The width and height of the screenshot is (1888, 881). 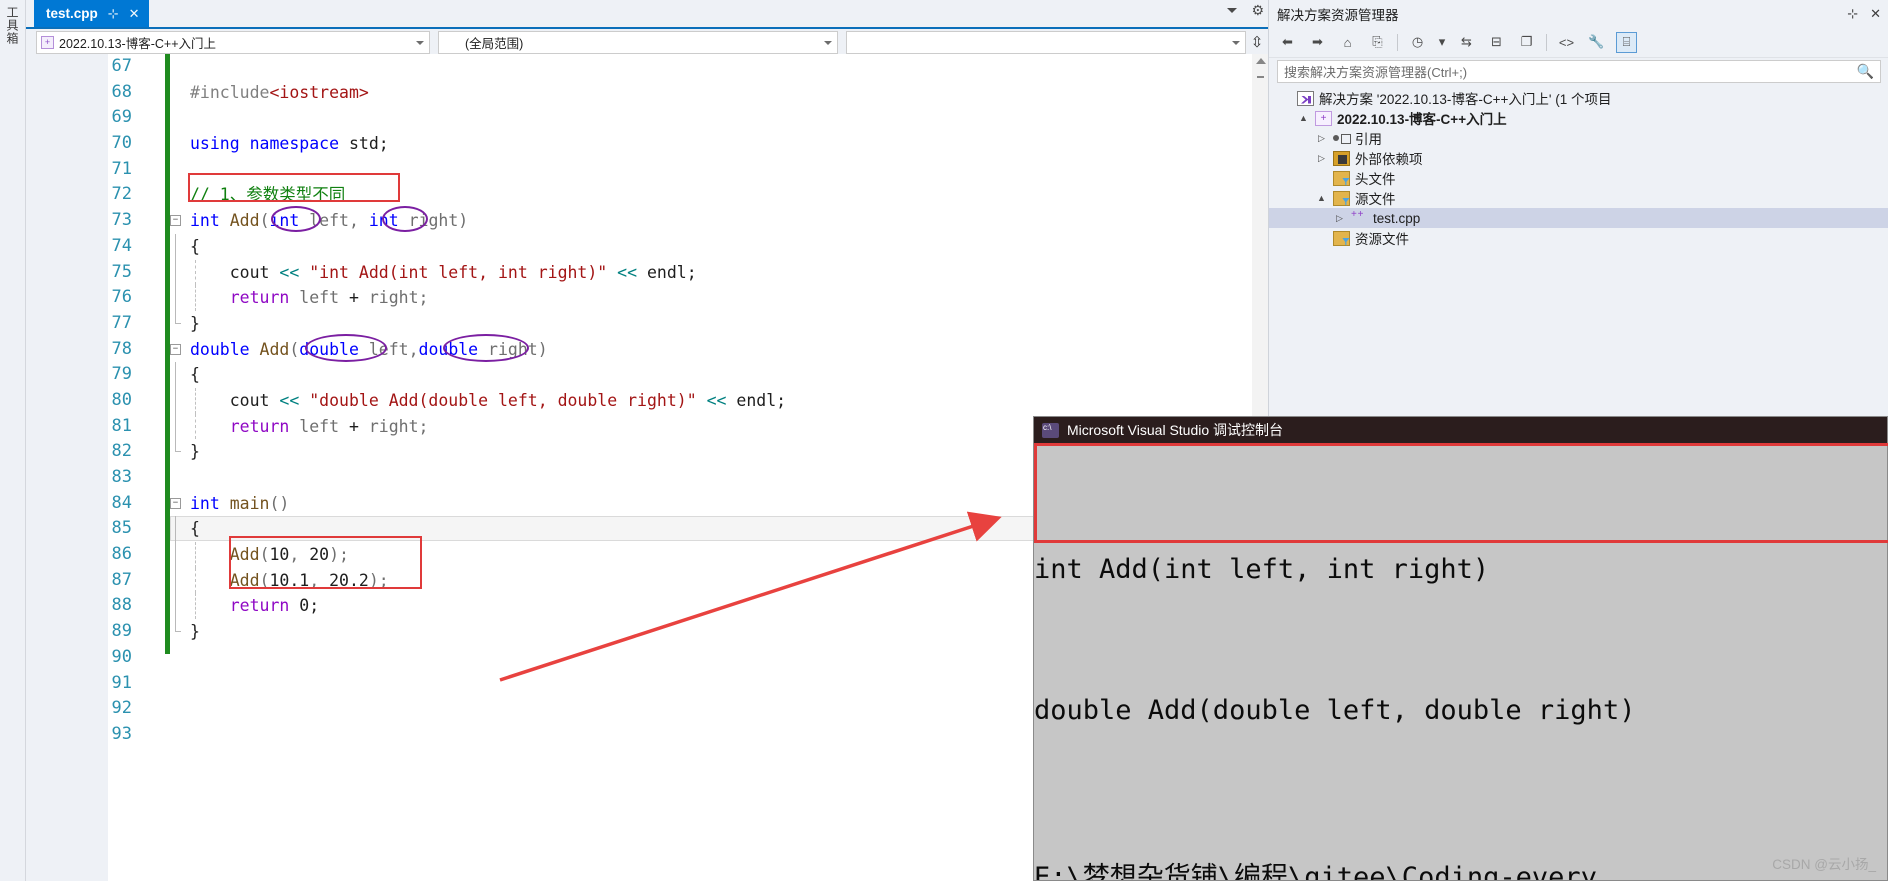 I want to click on collapse-all-icon: ⊟, so click(x=1496, y=42).